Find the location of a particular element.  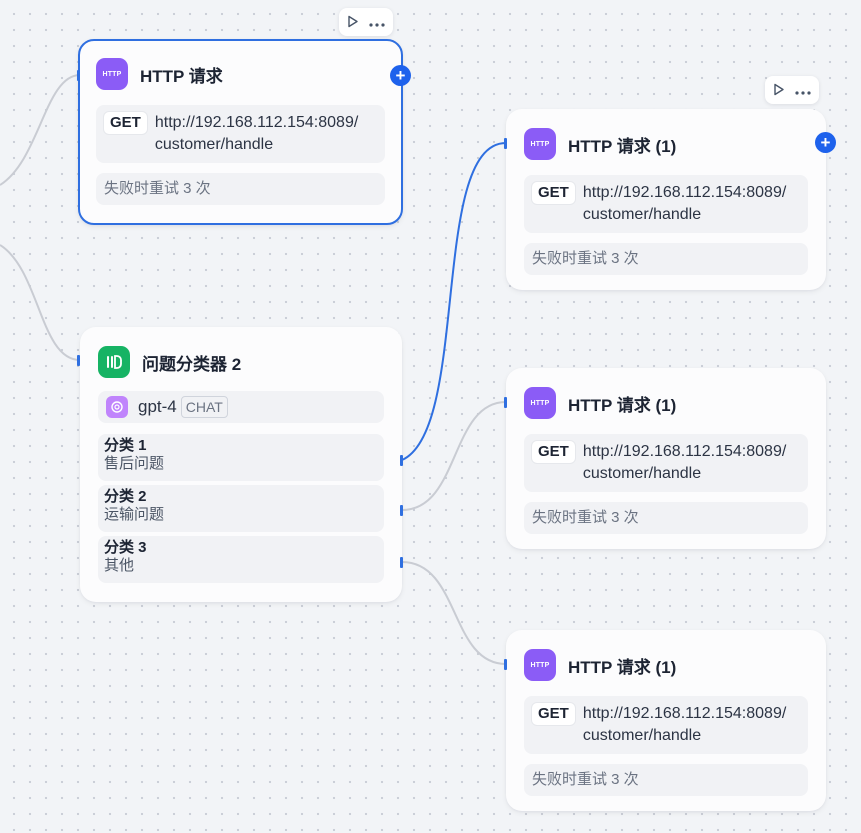

class-name: 分类 2 is located at coordinates (125, 496).